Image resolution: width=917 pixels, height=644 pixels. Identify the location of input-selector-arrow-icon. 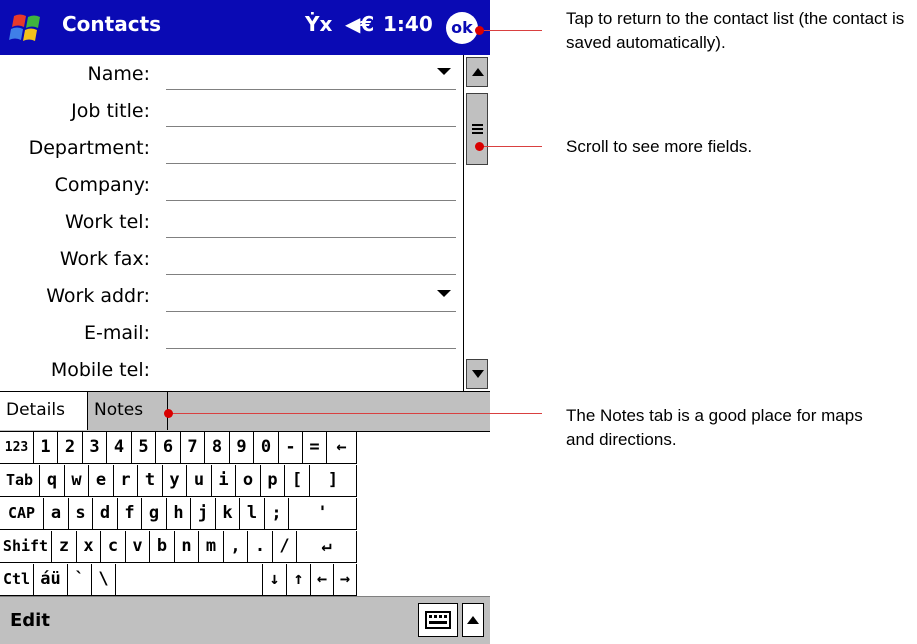
(473, 620).